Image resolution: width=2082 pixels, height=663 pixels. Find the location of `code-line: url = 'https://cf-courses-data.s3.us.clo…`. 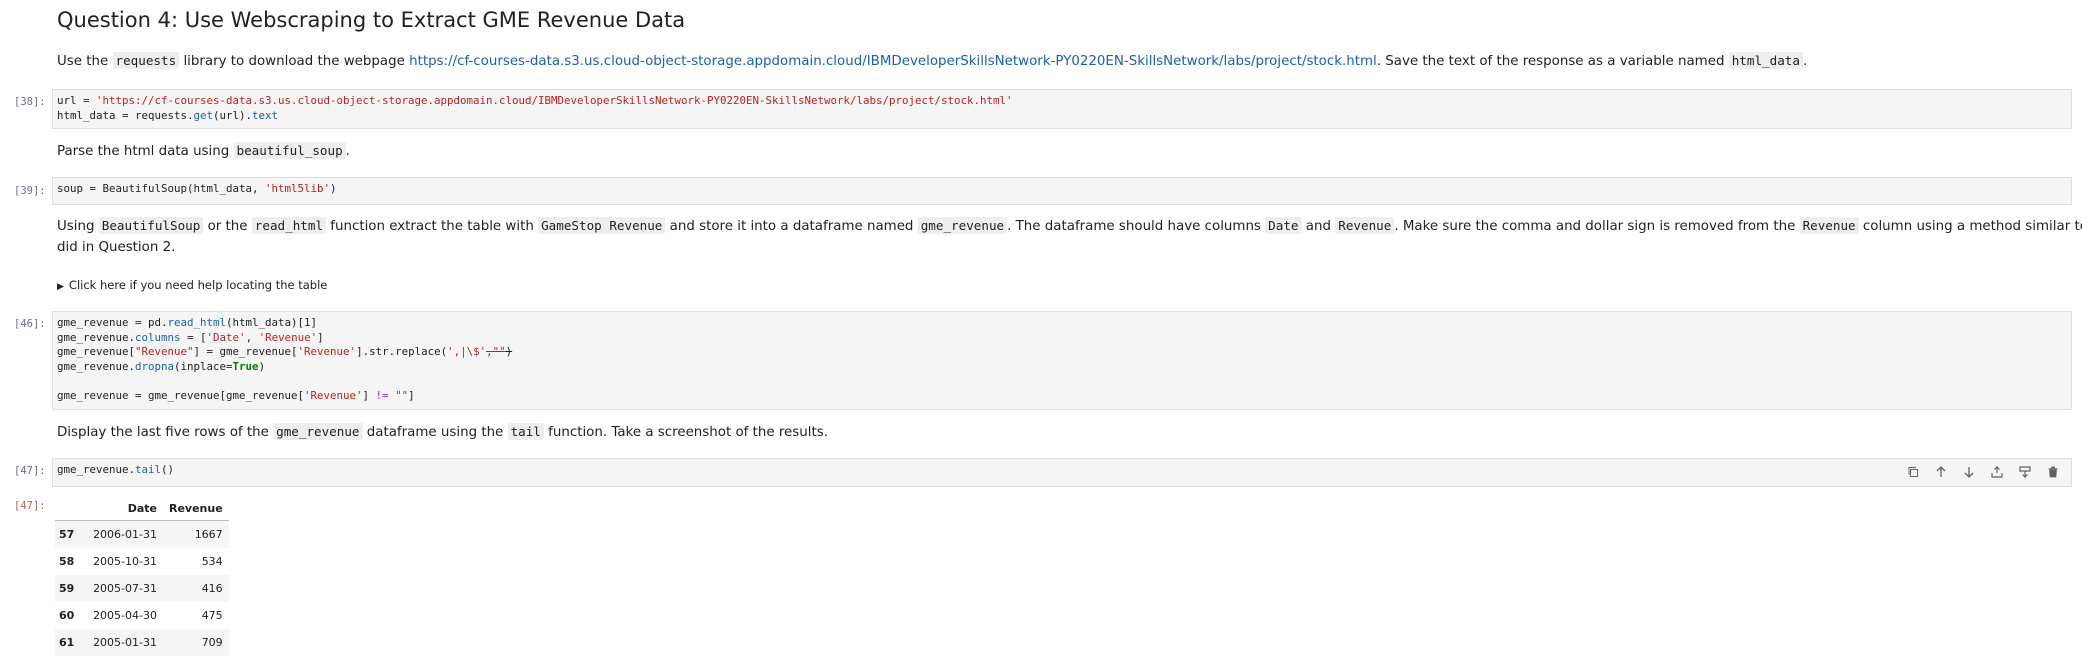

code-line: url = 'https://cf-courses-data.s3.us.clo… is located at coordinates (535, 100).